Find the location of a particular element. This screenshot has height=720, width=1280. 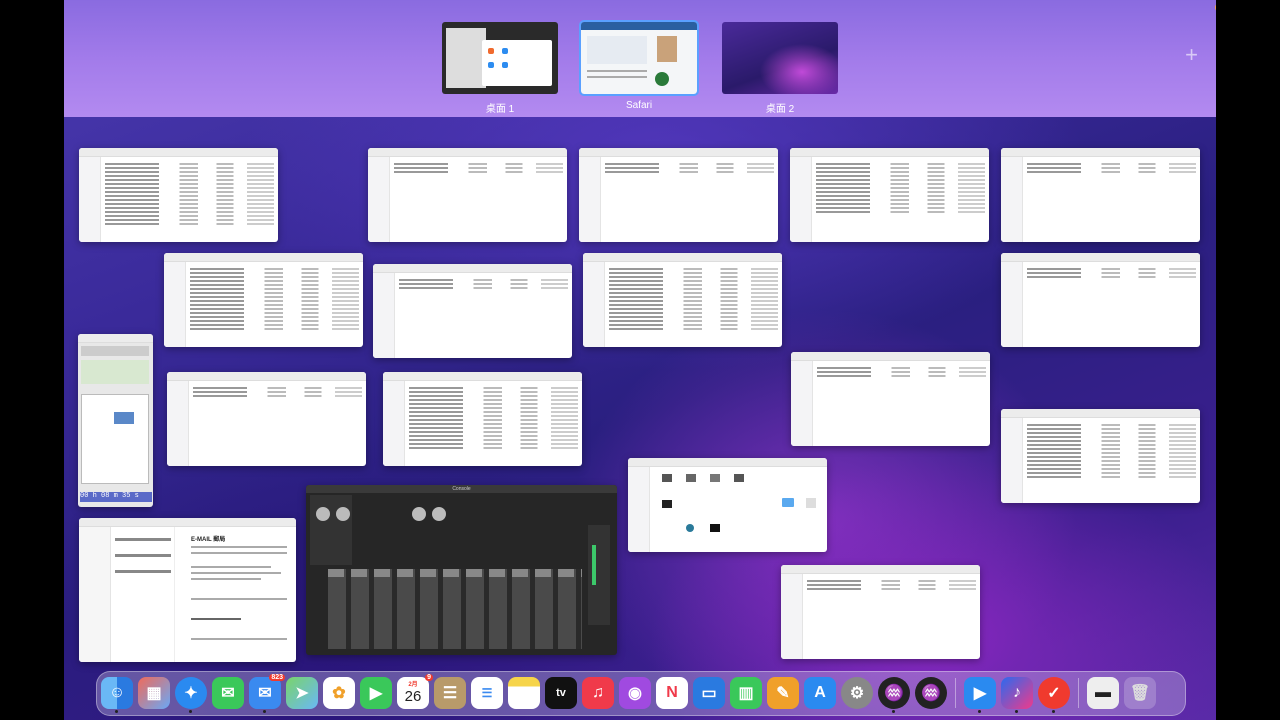

system-settings-icon: ⚙ is located at coordinates (857, 693).